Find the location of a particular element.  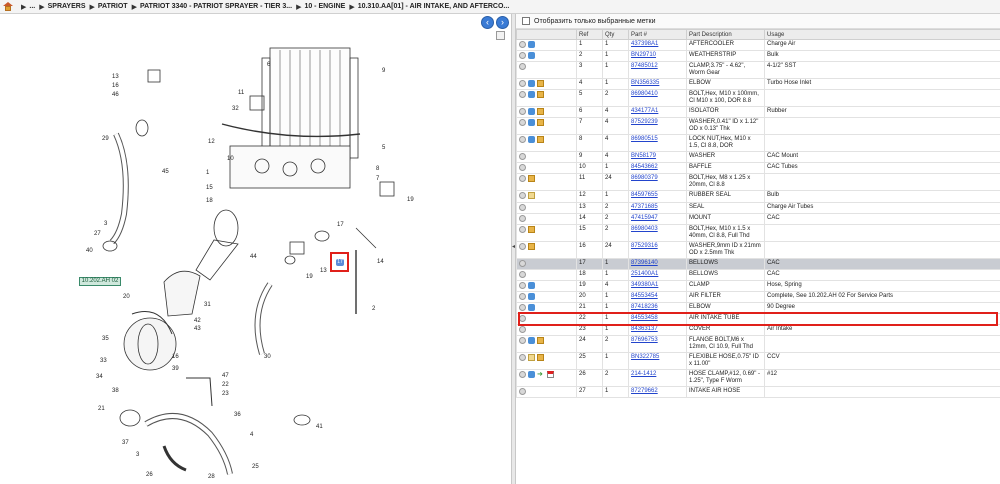

table-row: 22 1 84553458 AIR INTAKE TUBE is located at coordinates (758, 319).